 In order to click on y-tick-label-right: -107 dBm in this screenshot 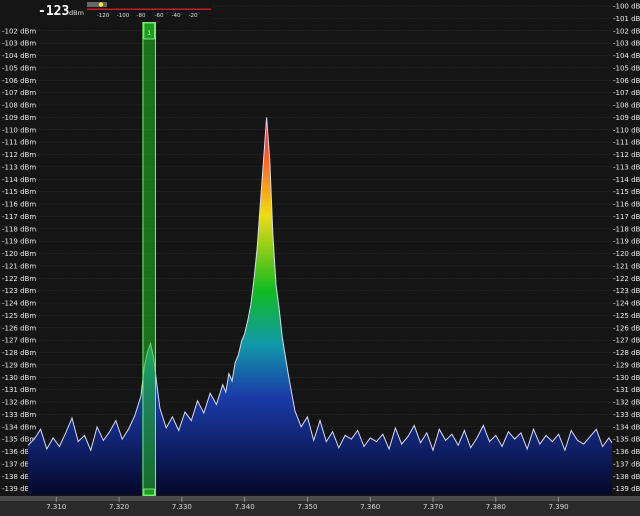, I will do `click(626, 93)`.